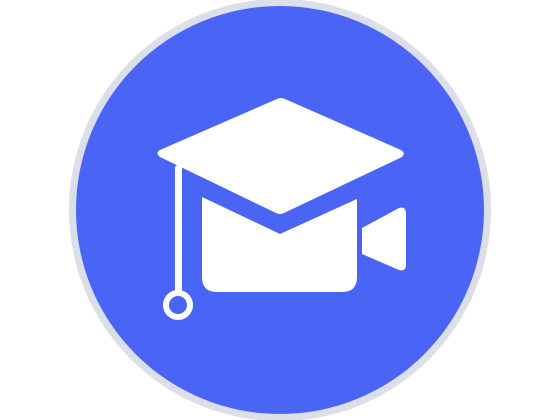  I want to click on tassel-cord-icon, so click(178, 230).